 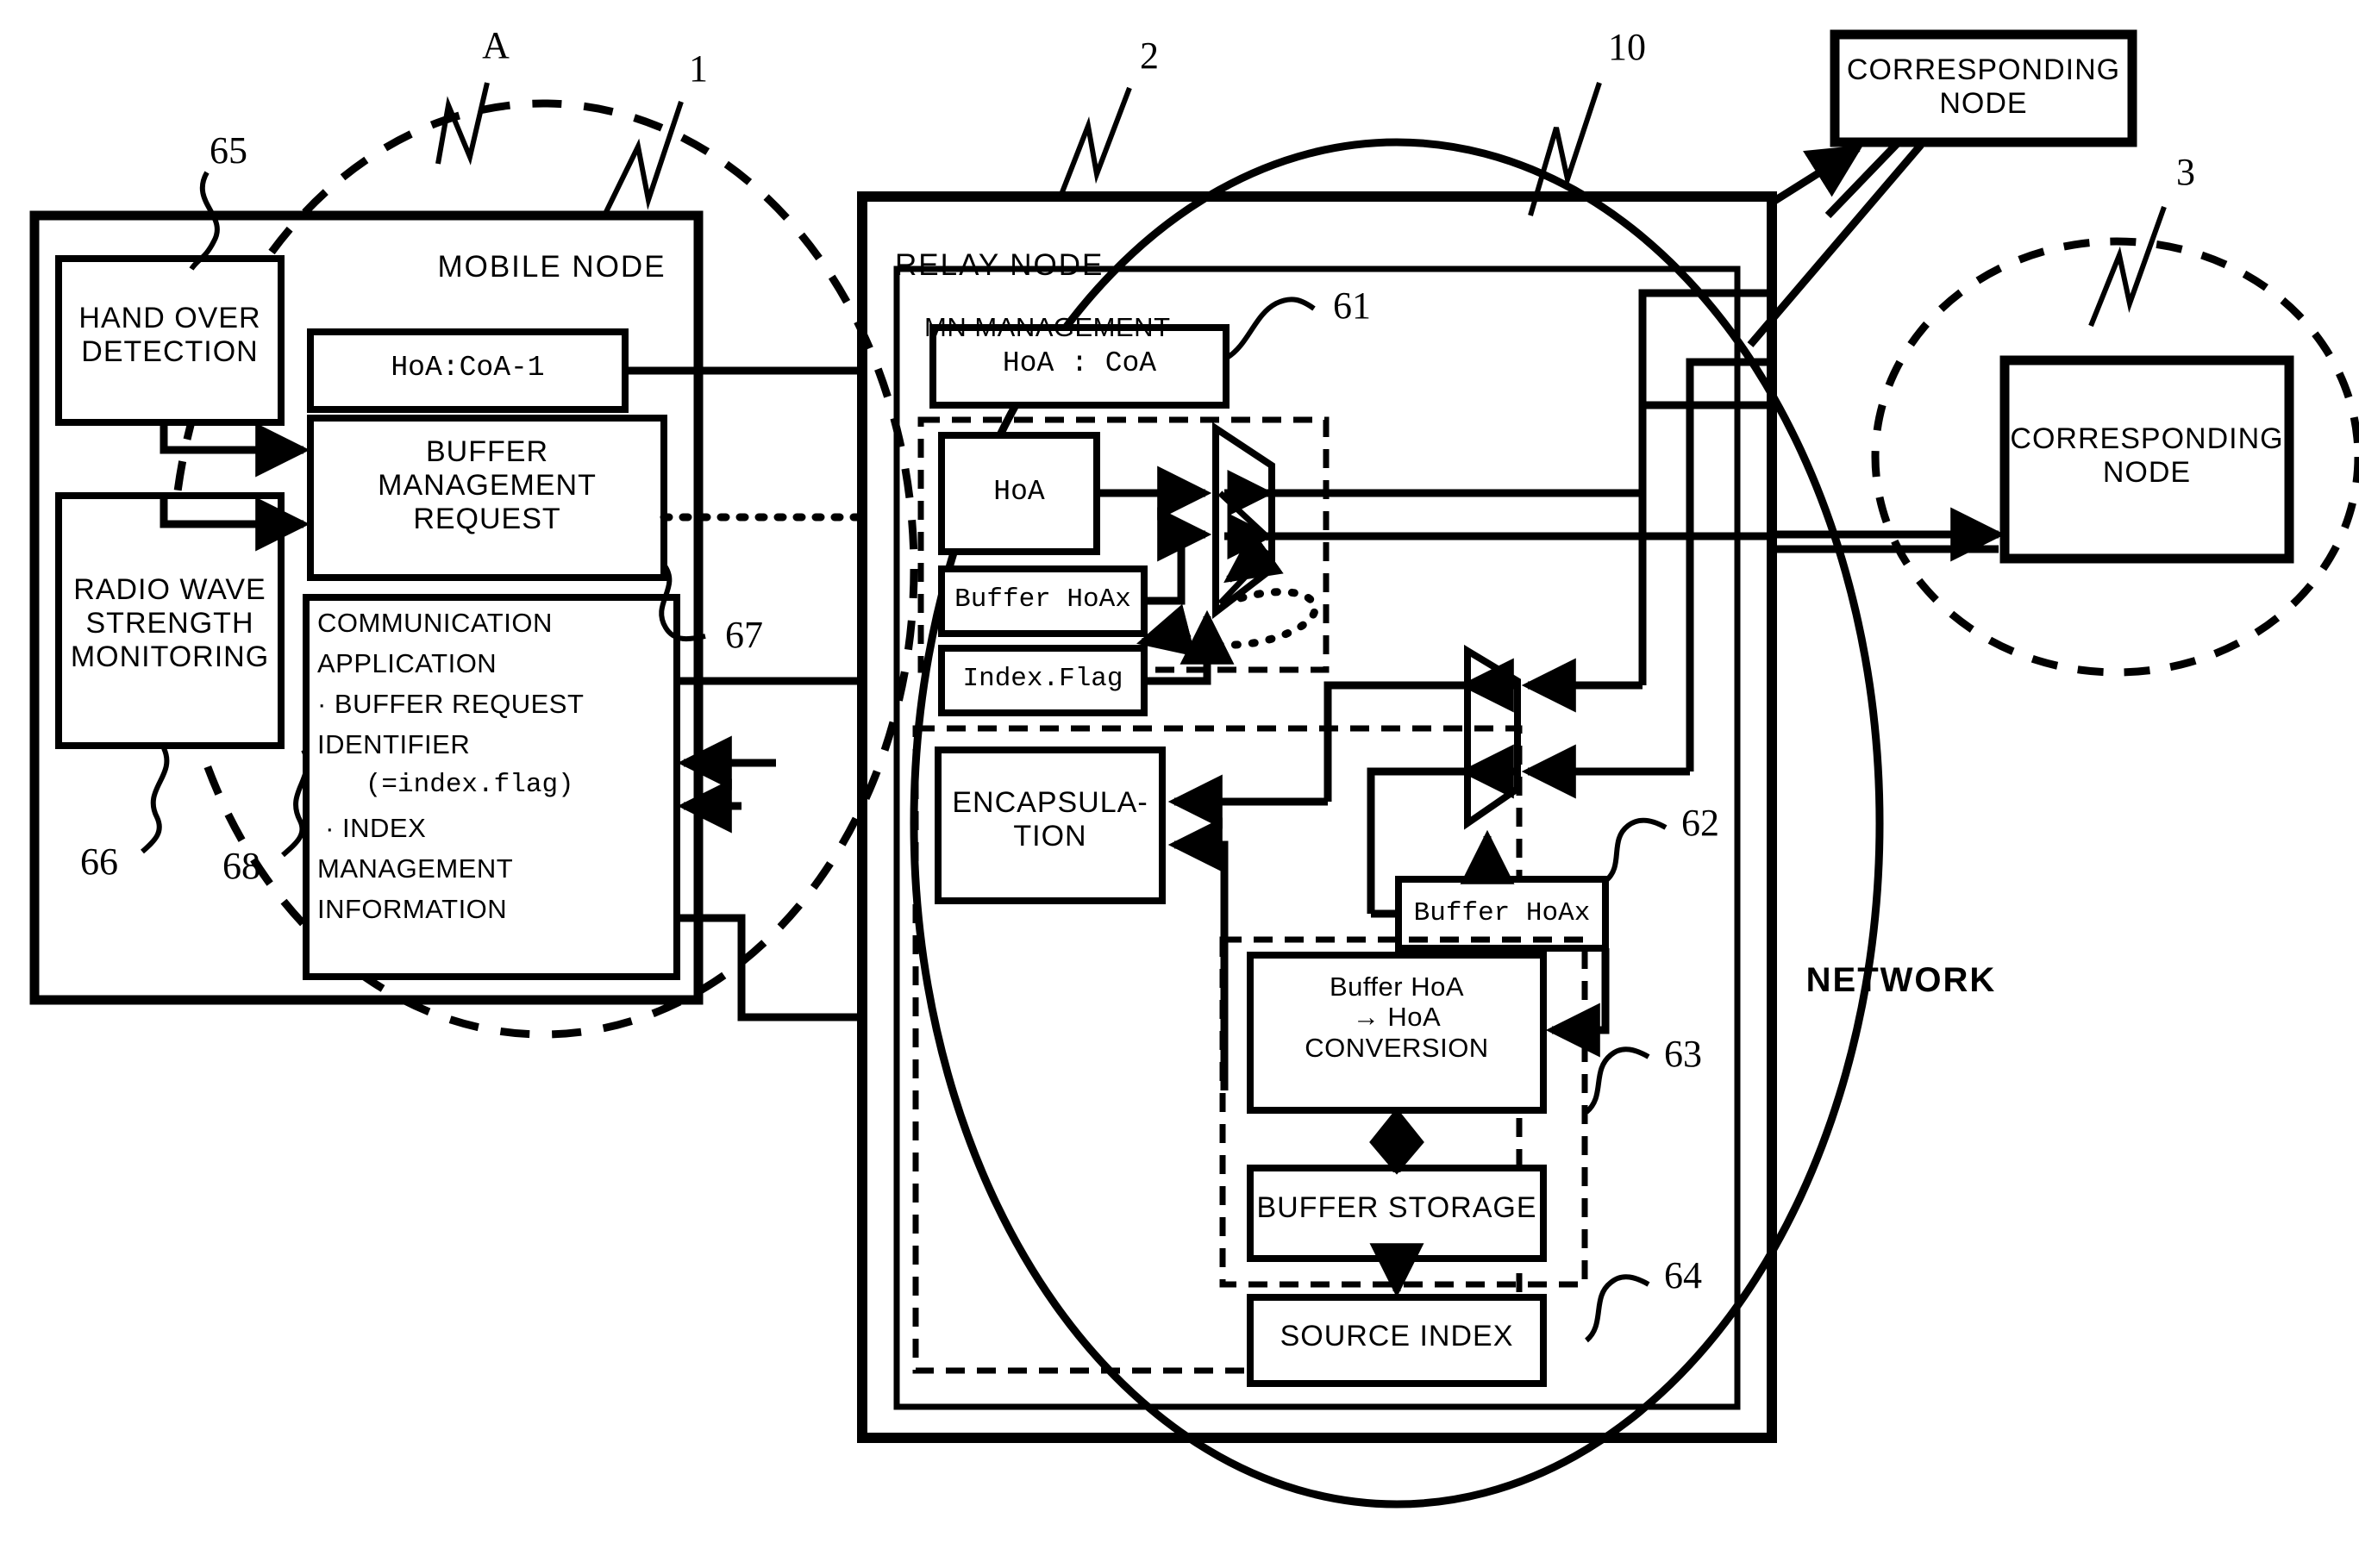 What do you see at coordinates (435, 623) in the screenshot?
I see `comm-app-line-1: COMMUNICATION` at bounding box center [435, 623].